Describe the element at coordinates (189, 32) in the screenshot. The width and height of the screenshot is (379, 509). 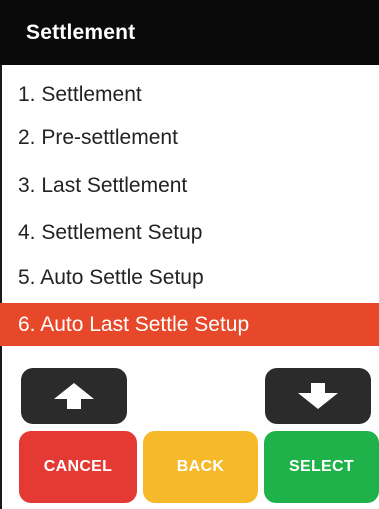
I see `page-title: Settlement` at that location.